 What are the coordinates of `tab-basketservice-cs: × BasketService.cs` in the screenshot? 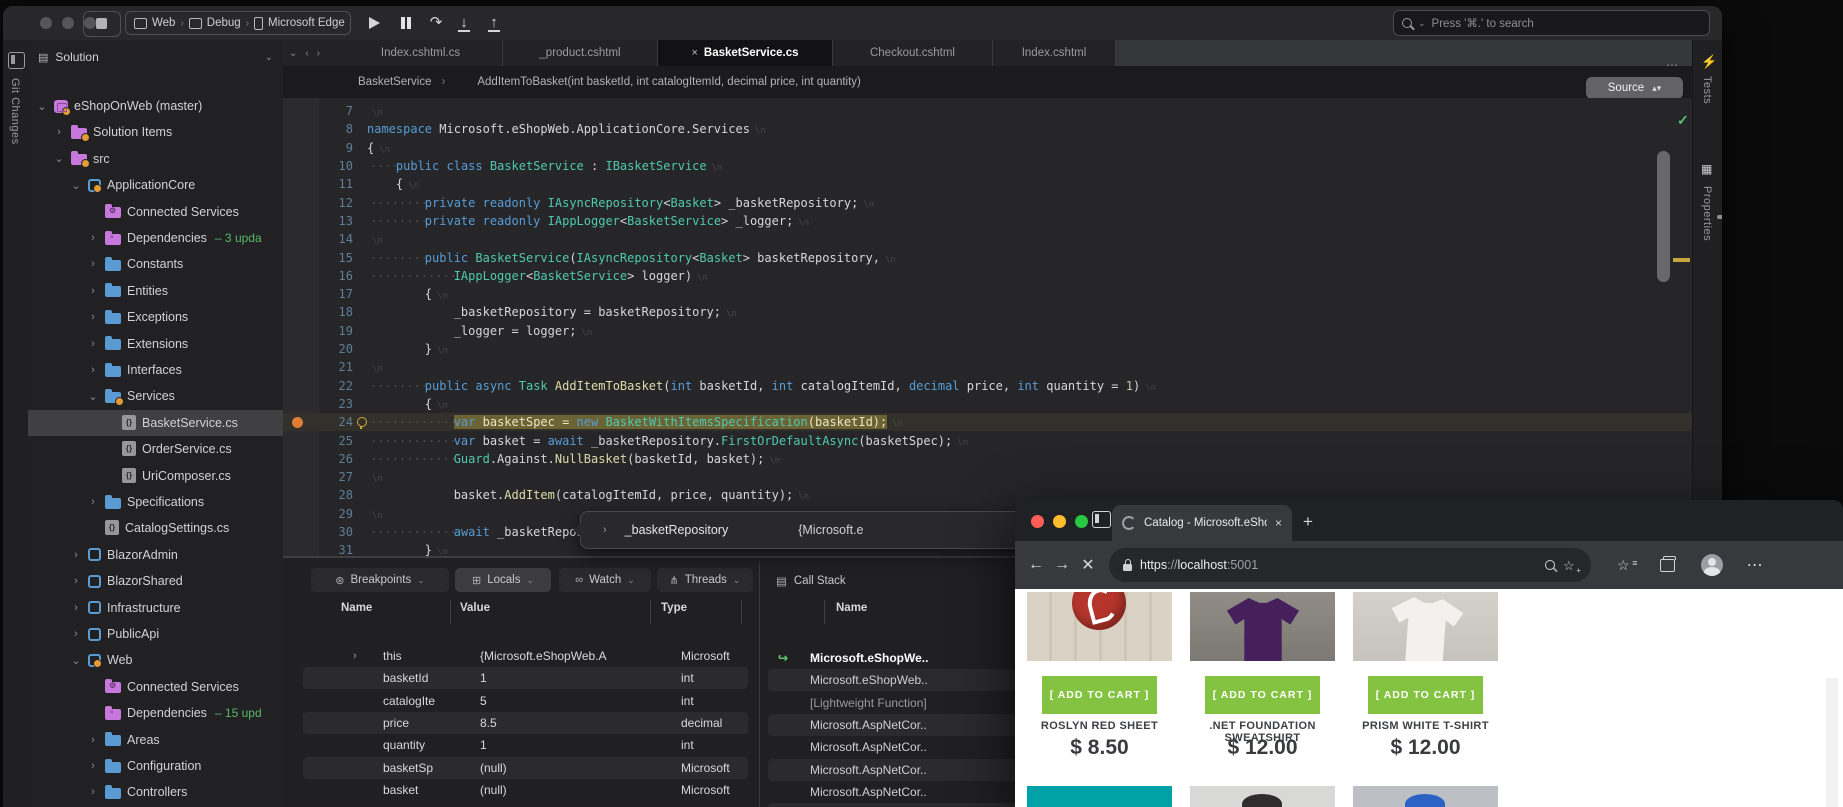 It's located at (745, 53).